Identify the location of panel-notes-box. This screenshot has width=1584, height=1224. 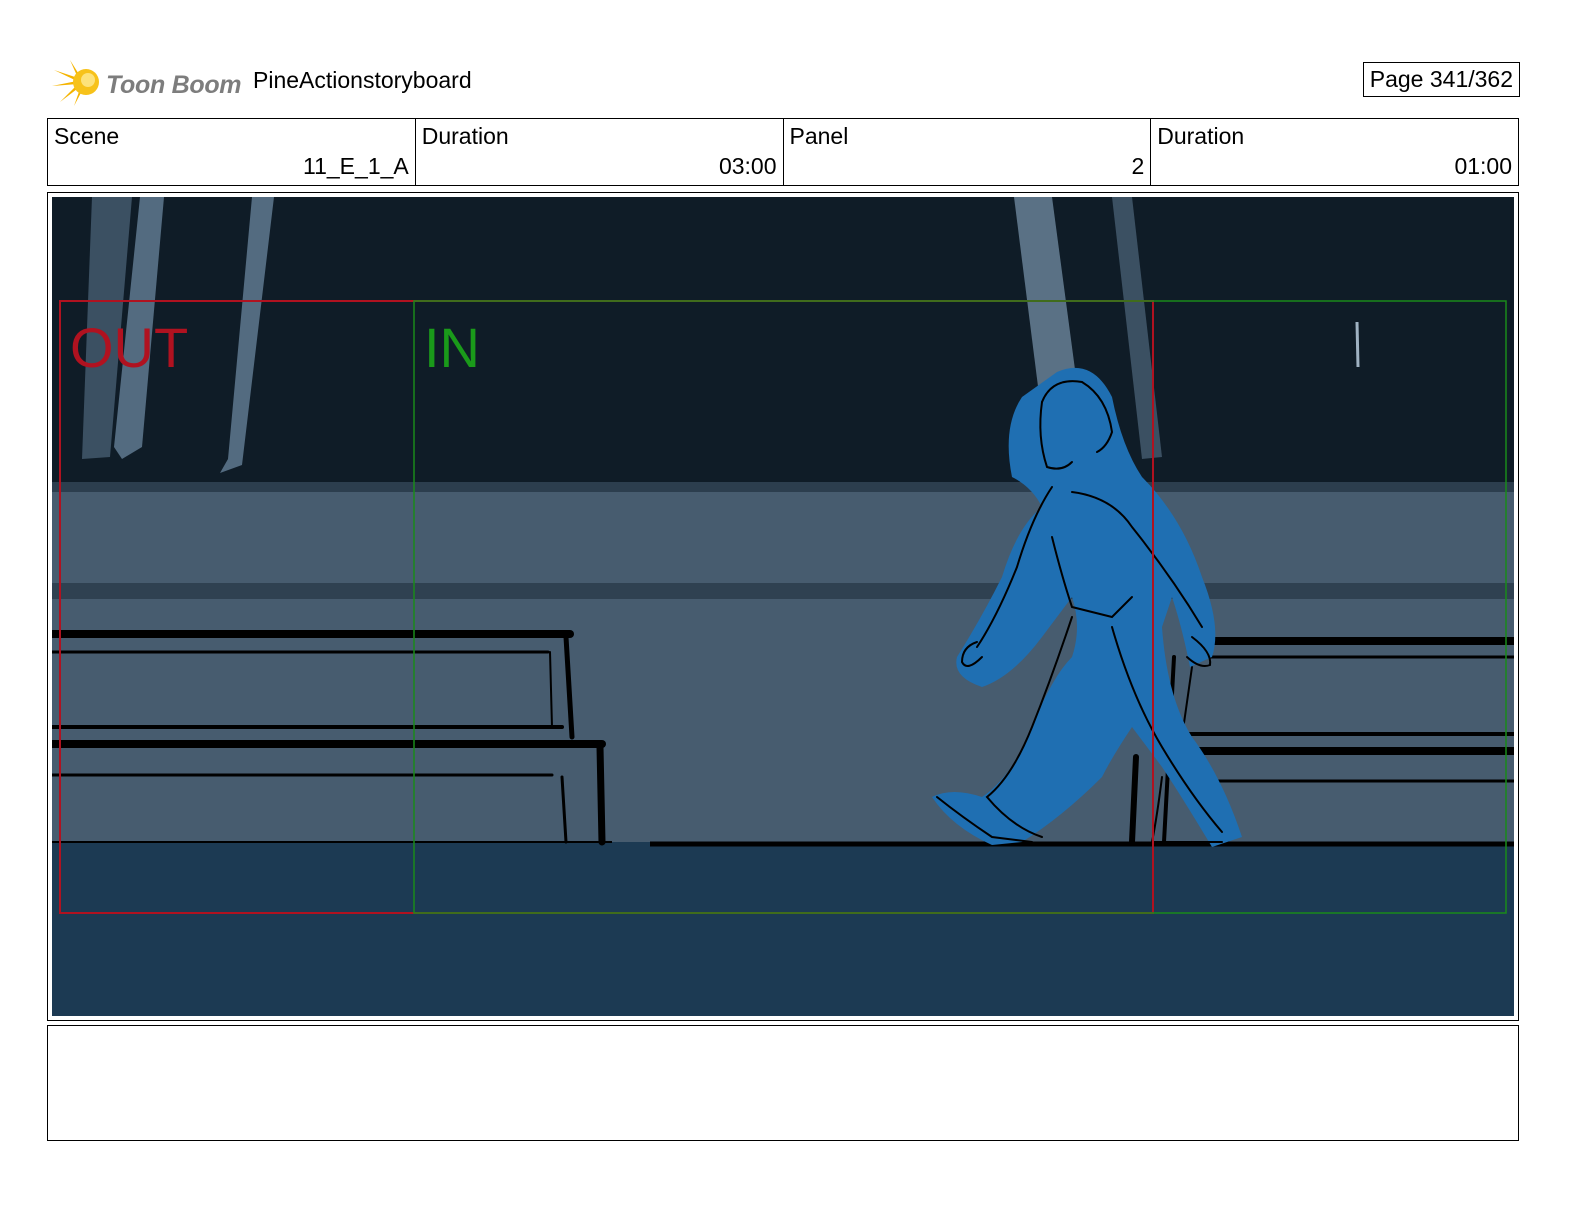
(783, 1083).